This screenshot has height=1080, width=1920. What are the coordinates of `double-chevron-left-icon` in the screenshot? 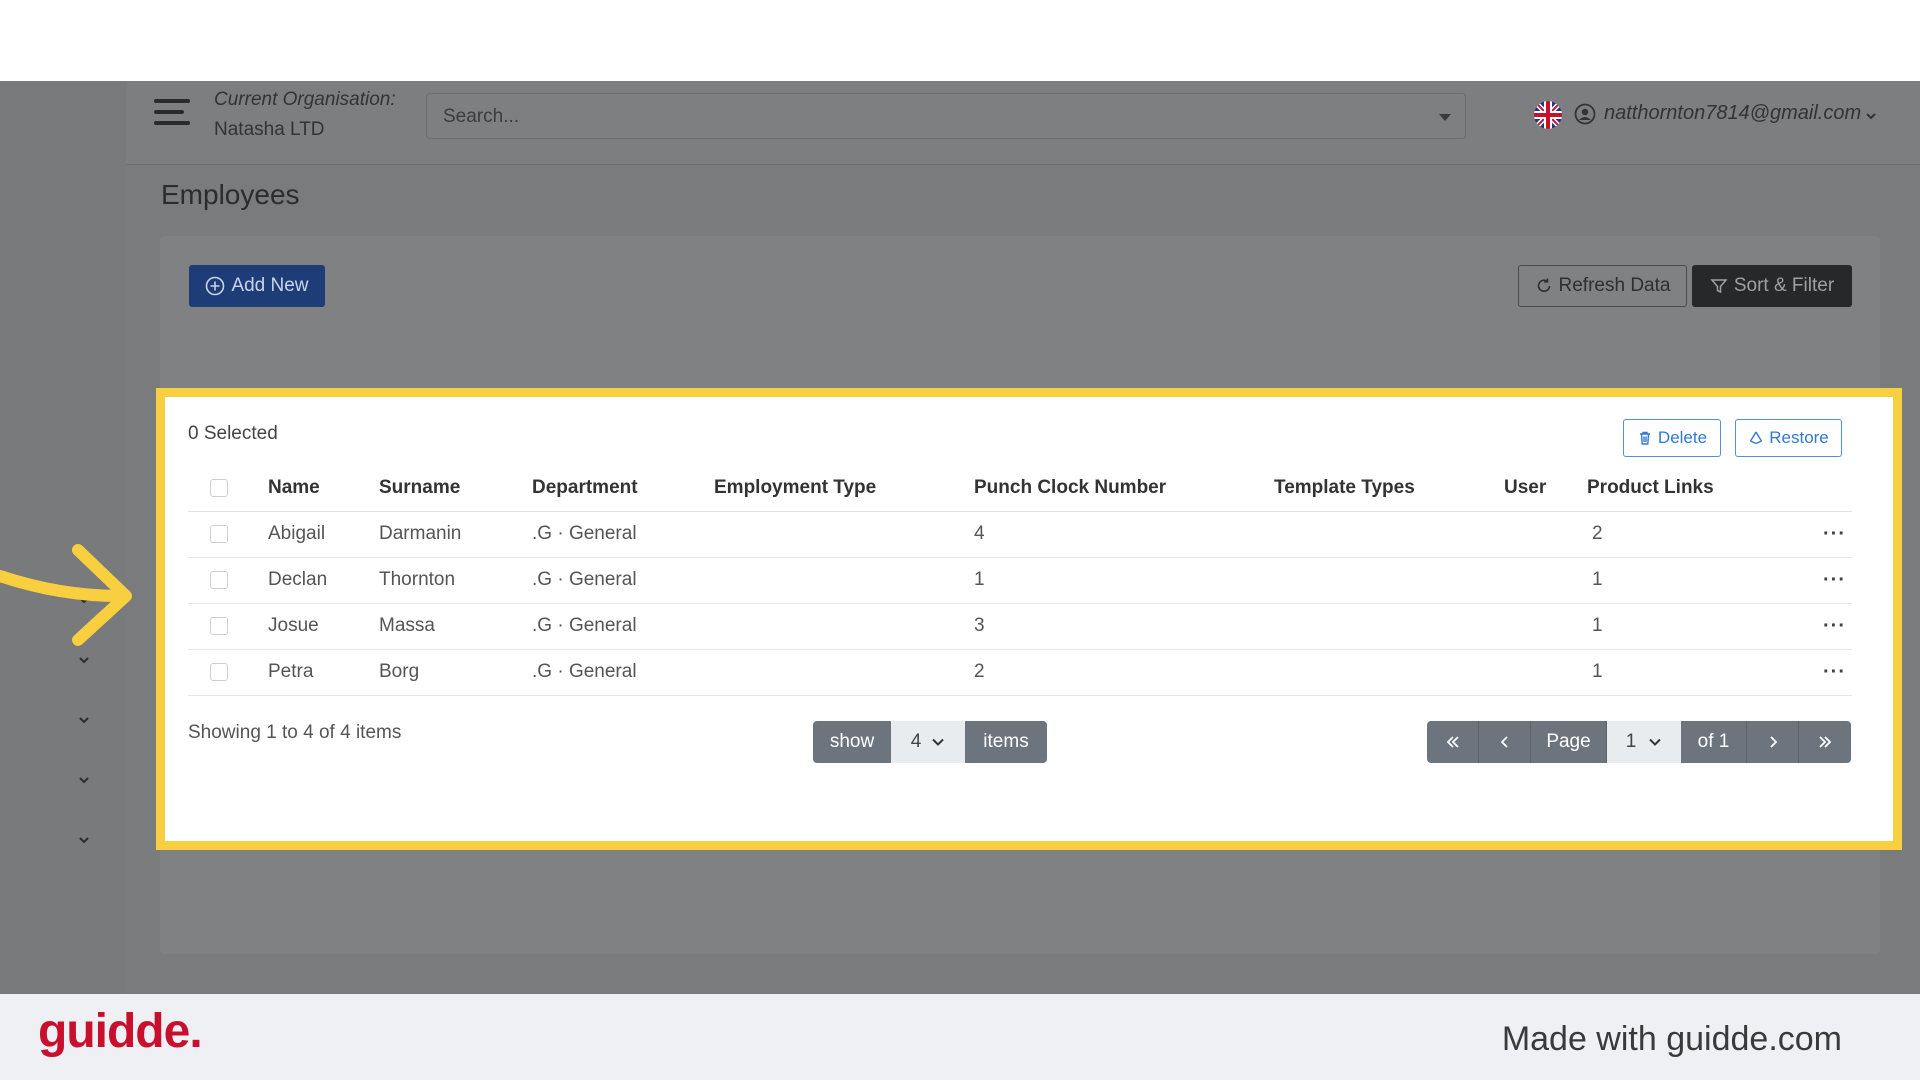 It's located at (1452, 742).